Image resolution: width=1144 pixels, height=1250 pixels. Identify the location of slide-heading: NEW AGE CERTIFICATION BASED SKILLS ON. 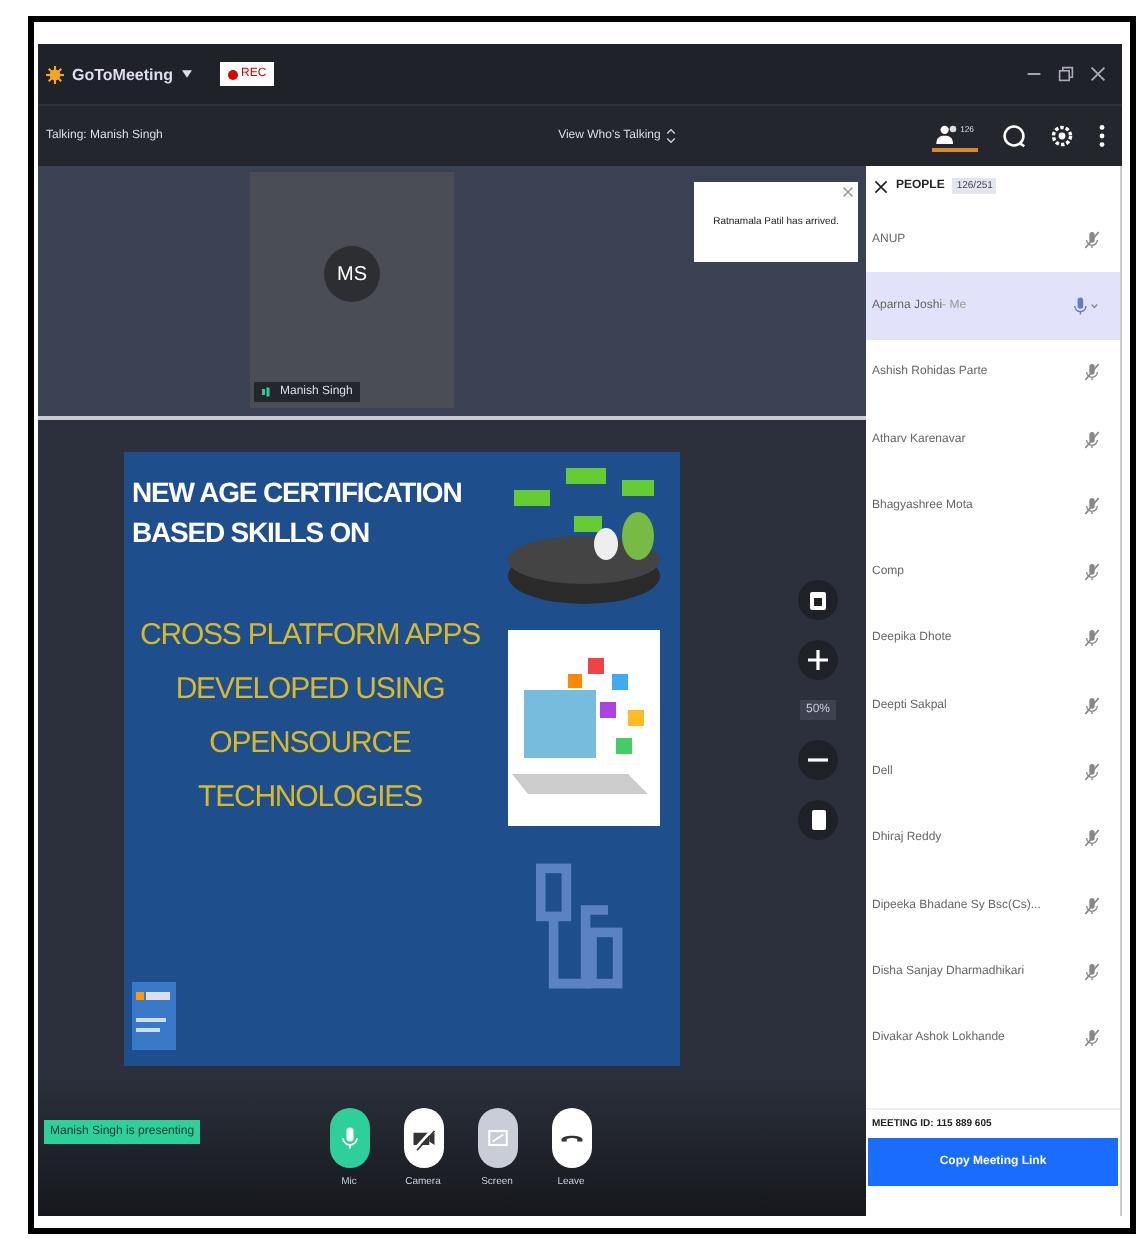
(298, 513).